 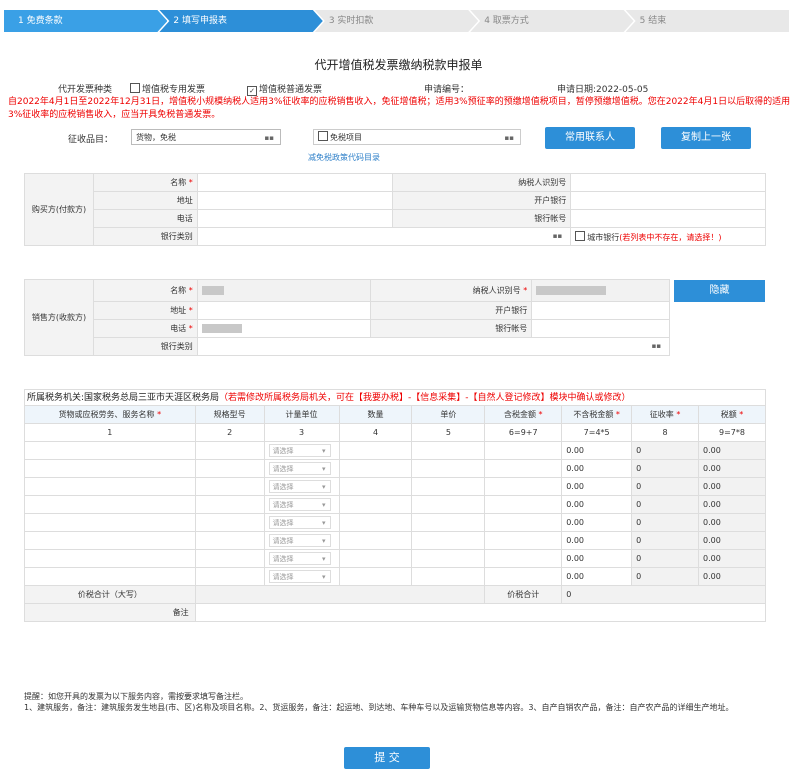 What do you see at coordinates (668, 200) in the screenshot?
I see `buyer-bank-field` at bounding box center [668, 200].